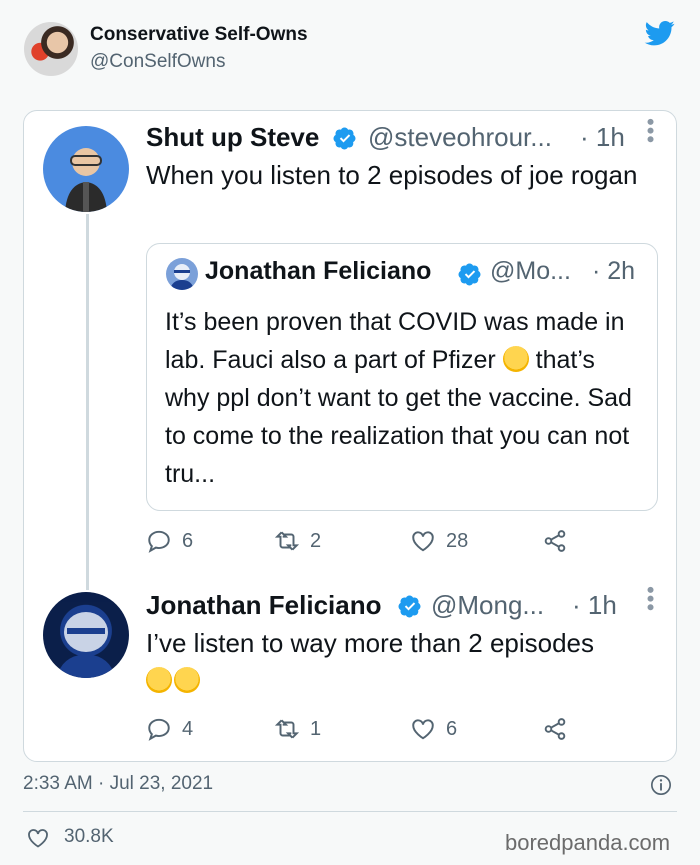 The image size is (700, 865). Describe the element at coordinates (350, 811) in the screenshot. I see `divider` at that location.